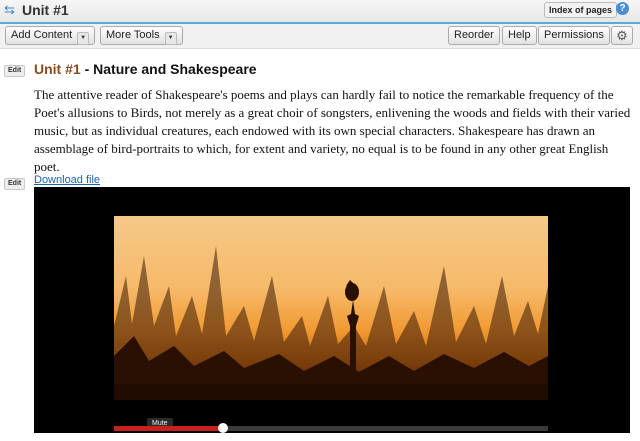 The height and width of the screenshot is (441, 640). I want to click on add-content-button: Add Content ▼, so click(50, 35).